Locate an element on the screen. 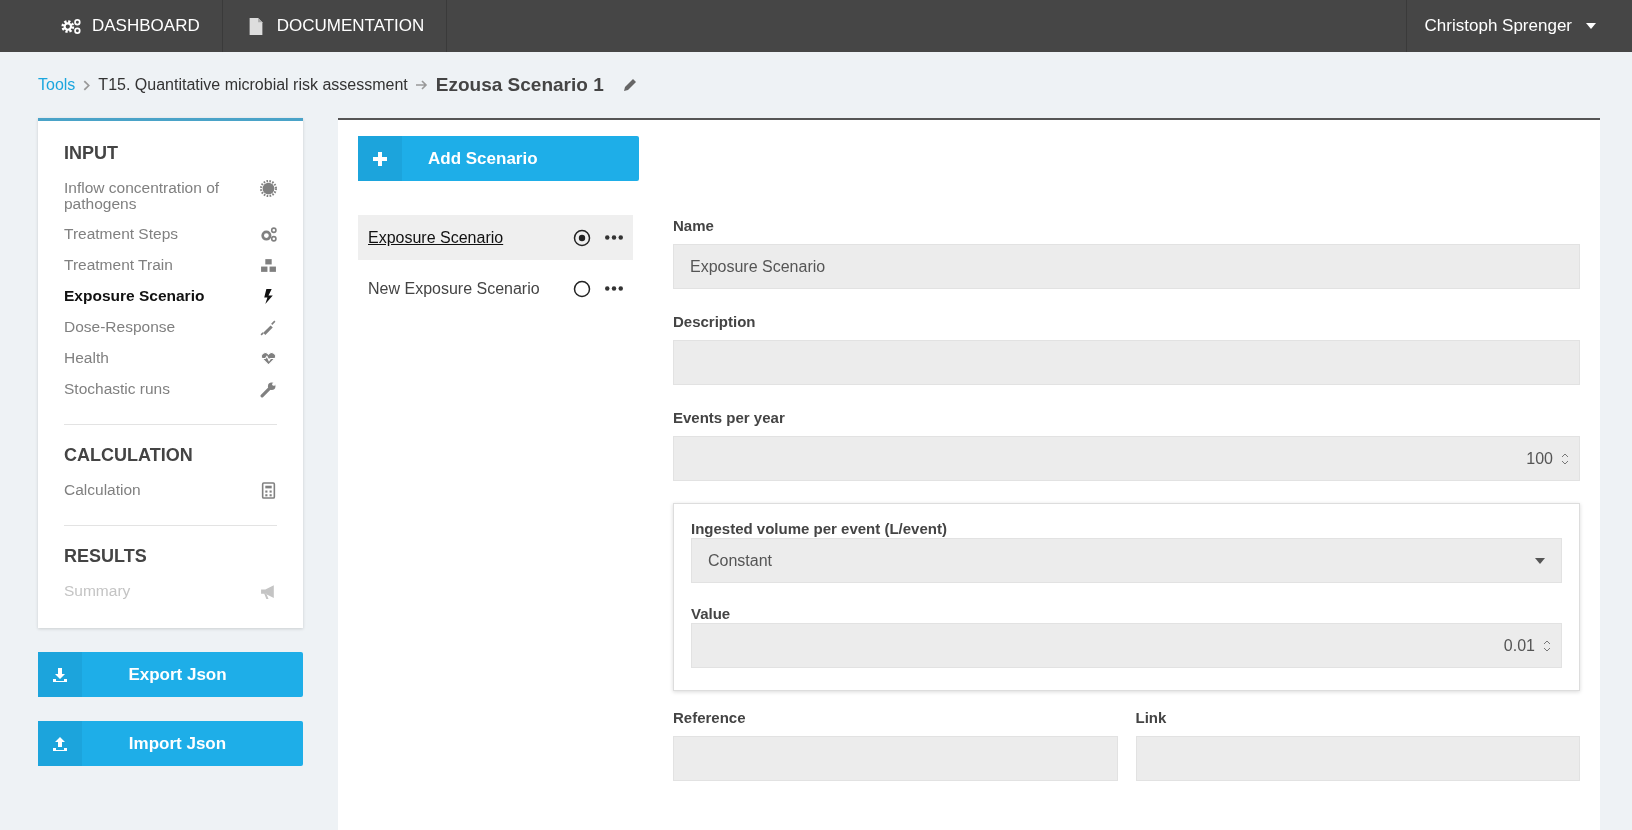 Image resolution: width=1632 pixels, height=830 pixels. heartbeat-icon is located at coordinates (268, 358).